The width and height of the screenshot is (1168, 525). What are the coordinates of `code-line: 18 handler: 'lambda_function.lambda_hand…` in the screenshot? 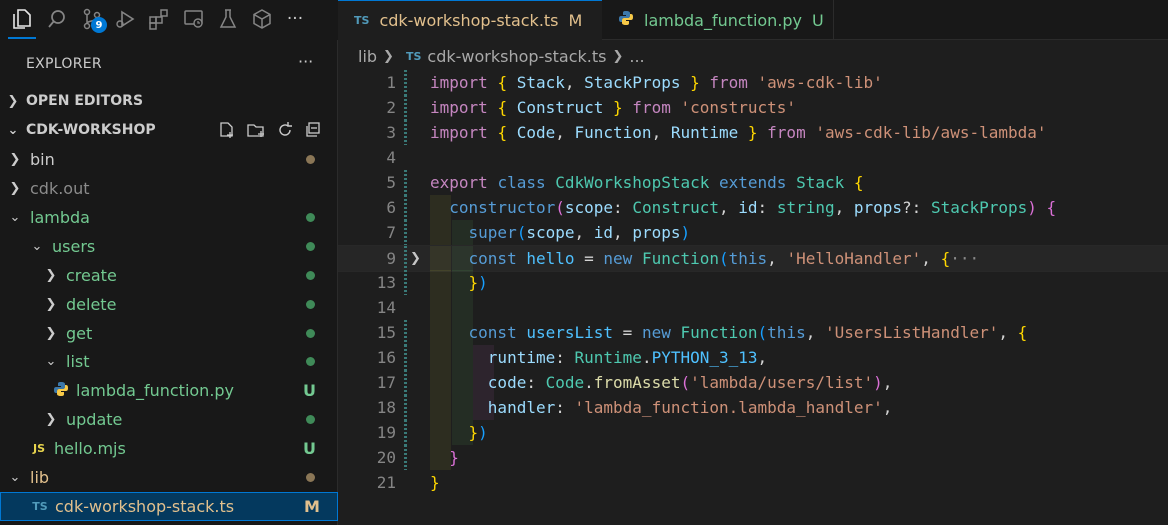 It's located at (753, 407).